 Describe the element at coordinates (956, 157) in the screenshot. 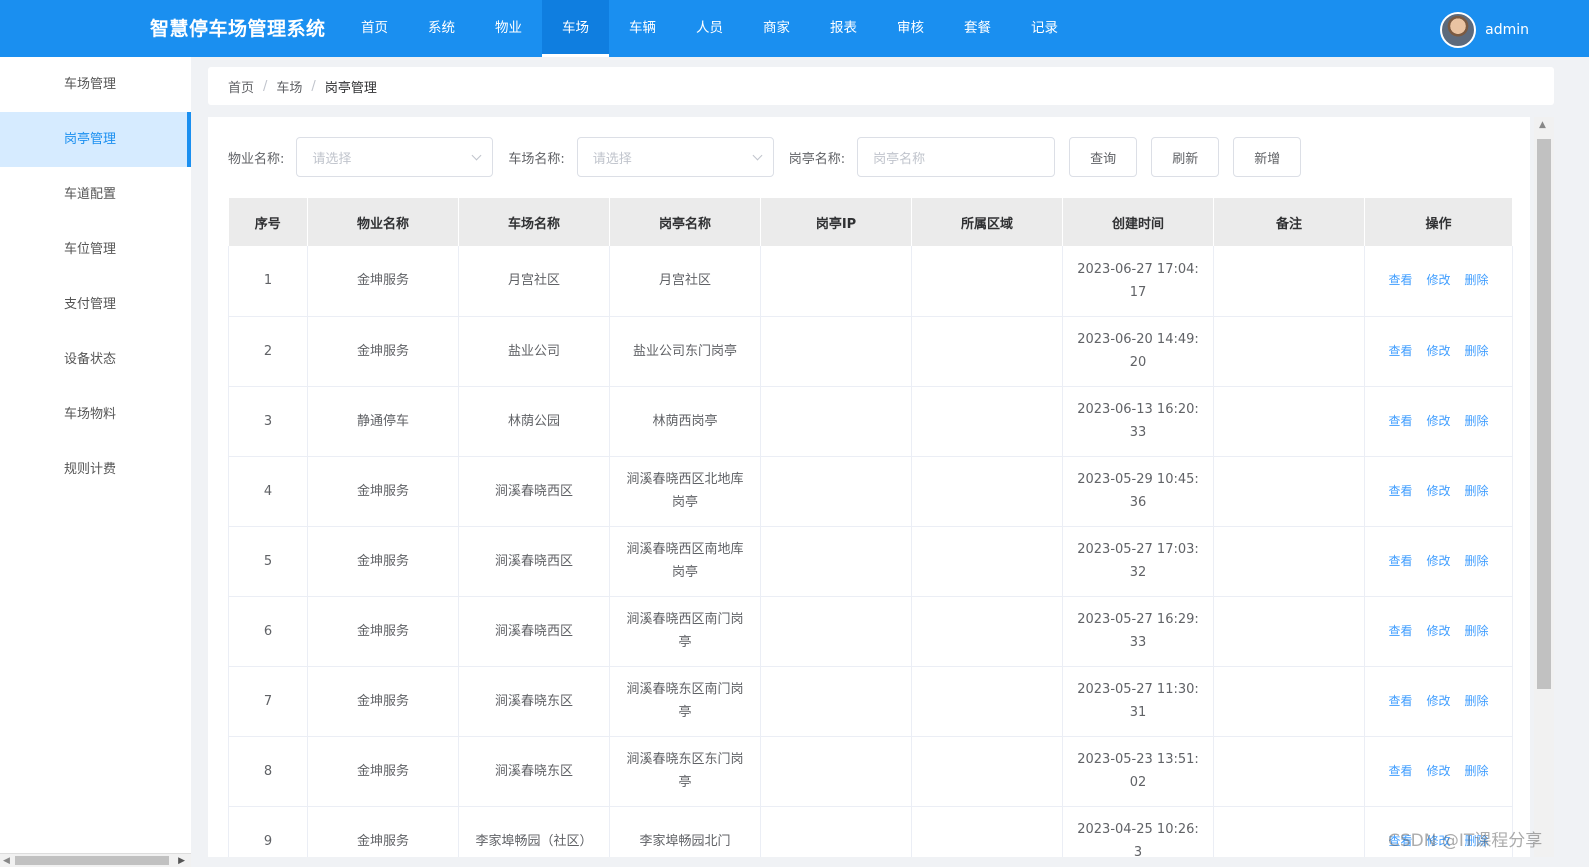

I see `booth-name-input: 岗亭名称` at that location.